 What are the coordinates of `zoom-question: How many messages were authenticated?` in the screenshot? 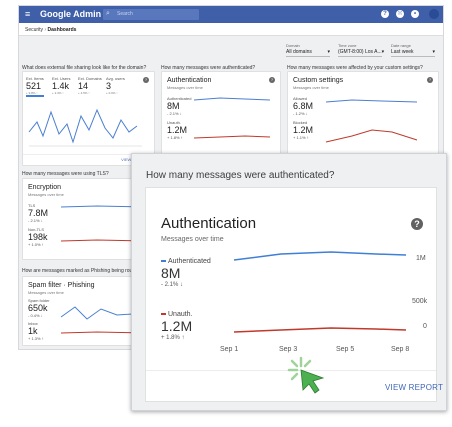 It's located at (240, 175).